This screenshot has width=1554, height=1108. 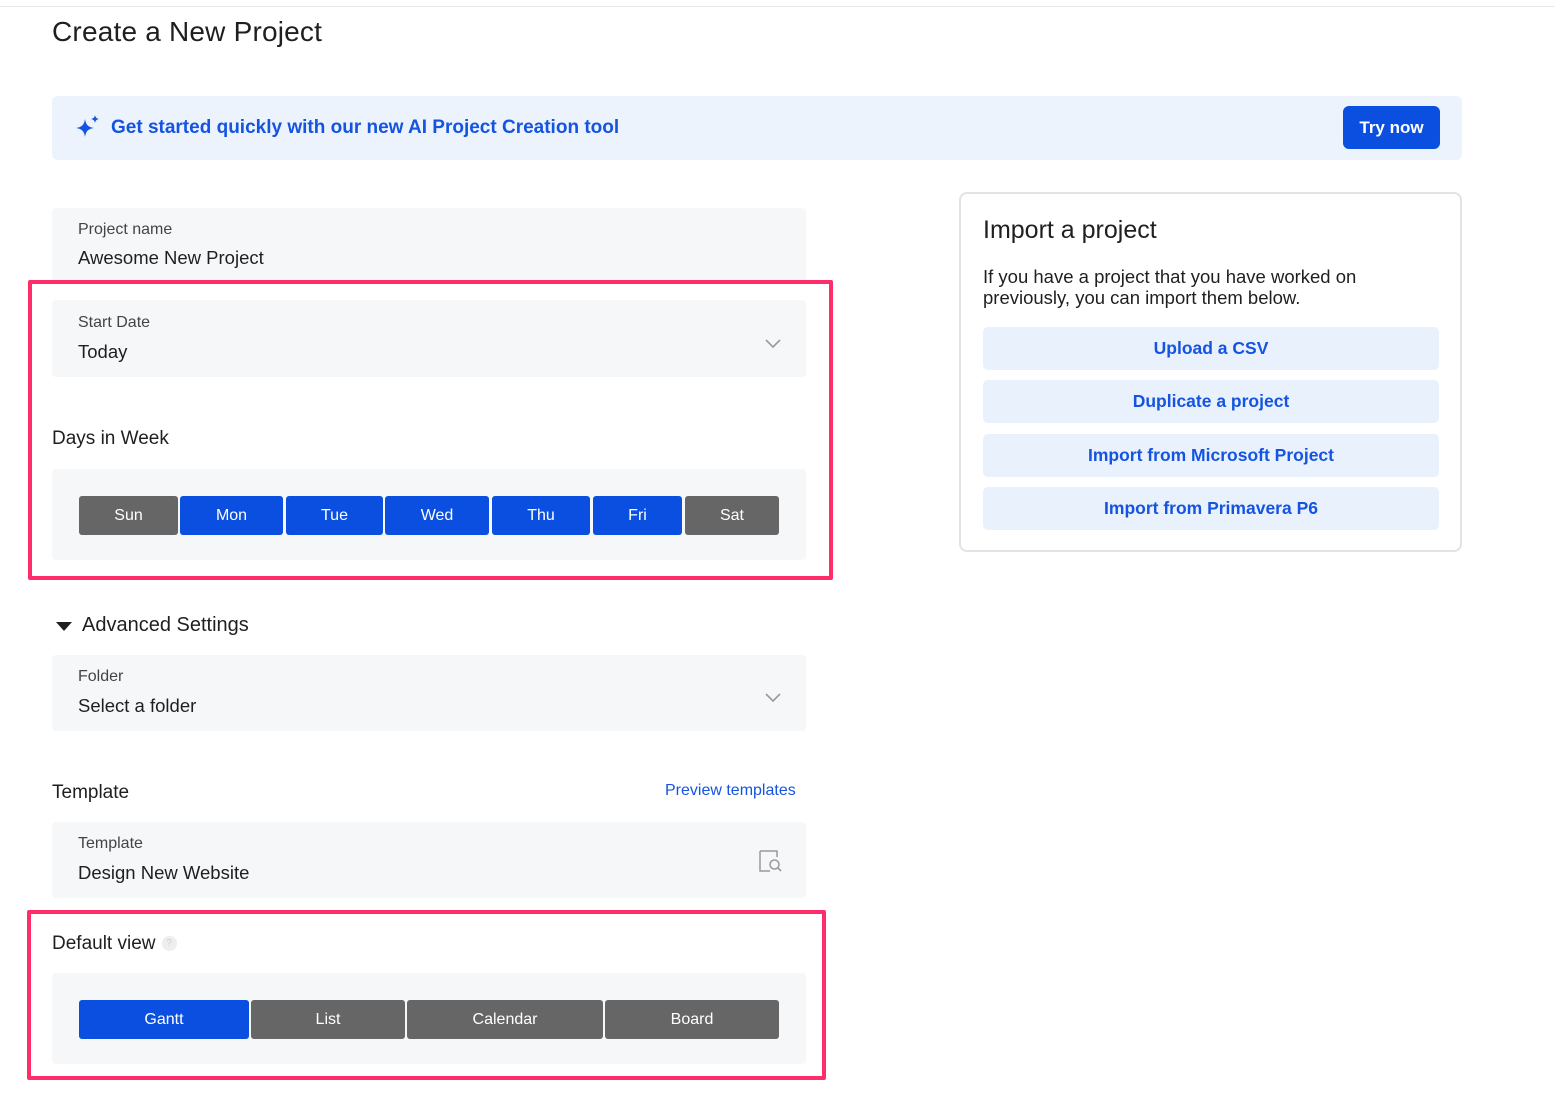 What do you see at coordinates (137, 705) in the screenshot?
I see `folder-value: Select a folder` at bounding box center [137, 705].